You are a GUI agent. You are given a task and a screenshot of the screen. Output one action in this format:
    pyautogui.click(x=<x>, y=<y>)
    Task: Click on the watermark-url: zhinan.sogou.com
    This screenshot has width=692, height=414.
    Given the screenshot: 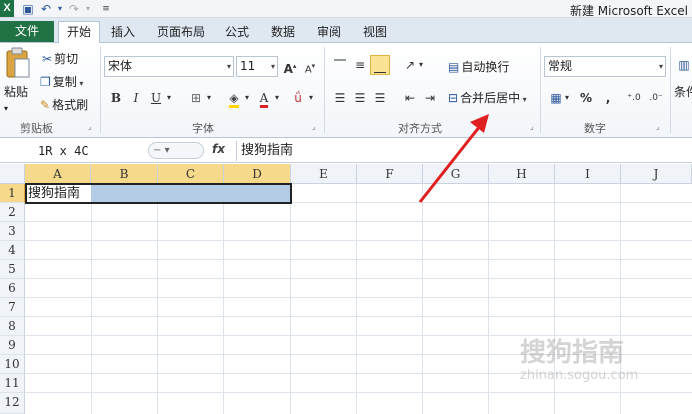 What is the action you would take?
    pyautogui.click(x=579, y=375)
    